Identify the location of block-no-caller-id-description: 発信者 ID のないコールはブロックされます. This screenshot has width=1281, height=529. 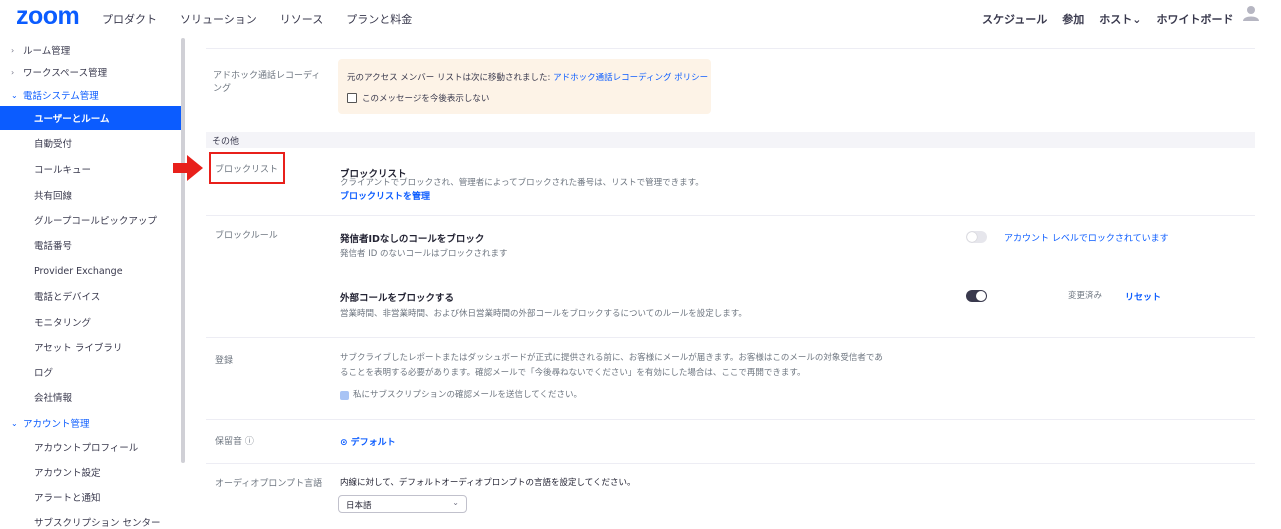
(424, 254).